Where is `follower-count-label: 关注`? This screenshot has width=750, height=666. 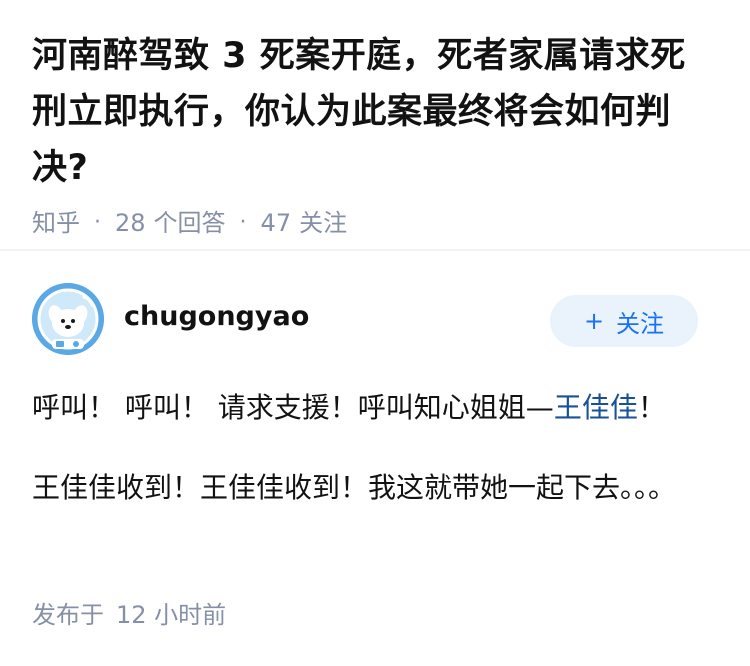
follower-count-label: 关注 is located at coordinates (323, 223).